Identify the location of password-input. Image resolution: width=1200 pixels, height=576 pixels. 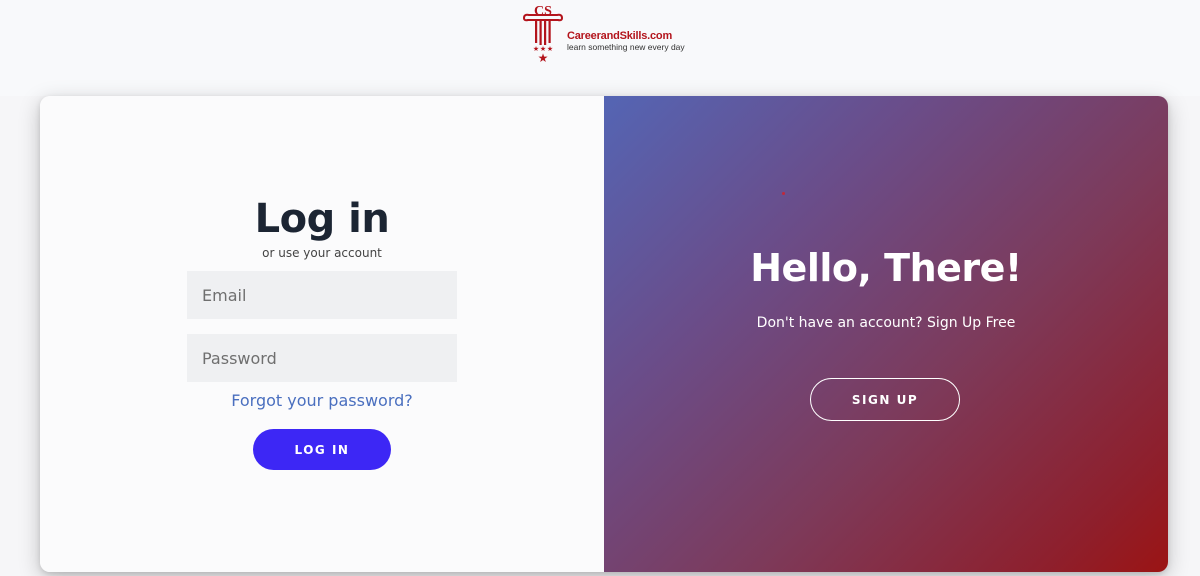
(322, 358).